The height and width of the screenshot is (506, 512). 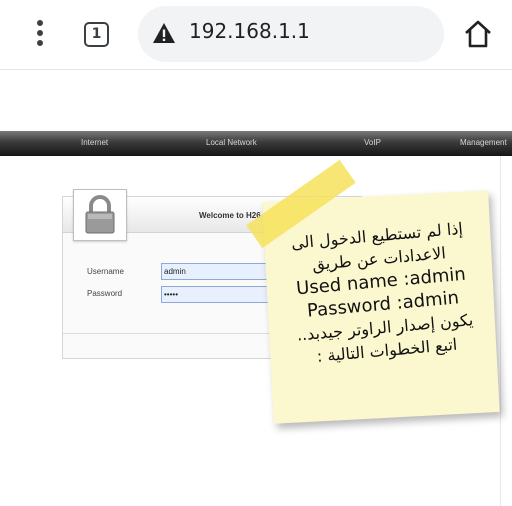 I want to click on url-text: 192.168.1.1, so click(x=249, y=31).